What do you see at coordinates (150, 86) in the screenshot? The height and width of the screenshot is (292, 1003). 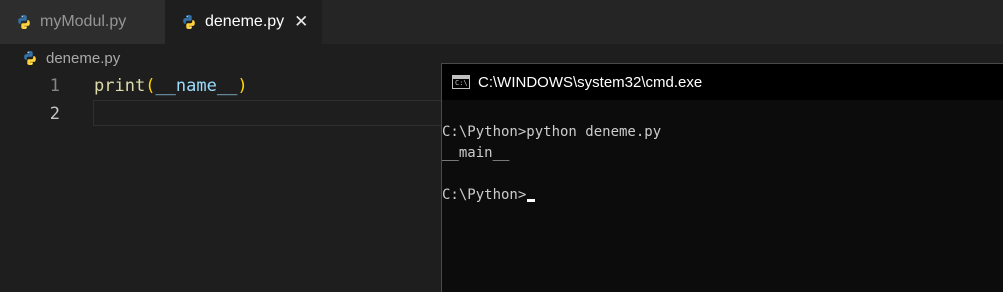 I see `paren-token: (` at bounding box center [150, 86].